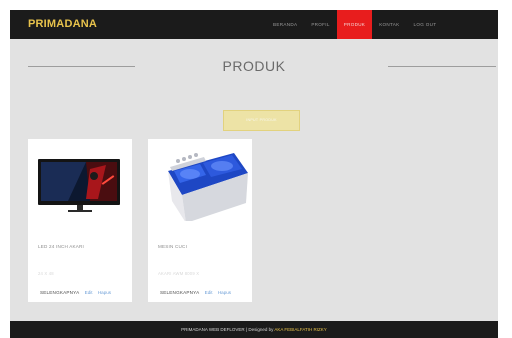 The image size is (512, 338). What do you see at coordinates (425, 24) in the screenshot?
I see `nav-item-logout: LOG OUT` at bounding box center [425, 24].